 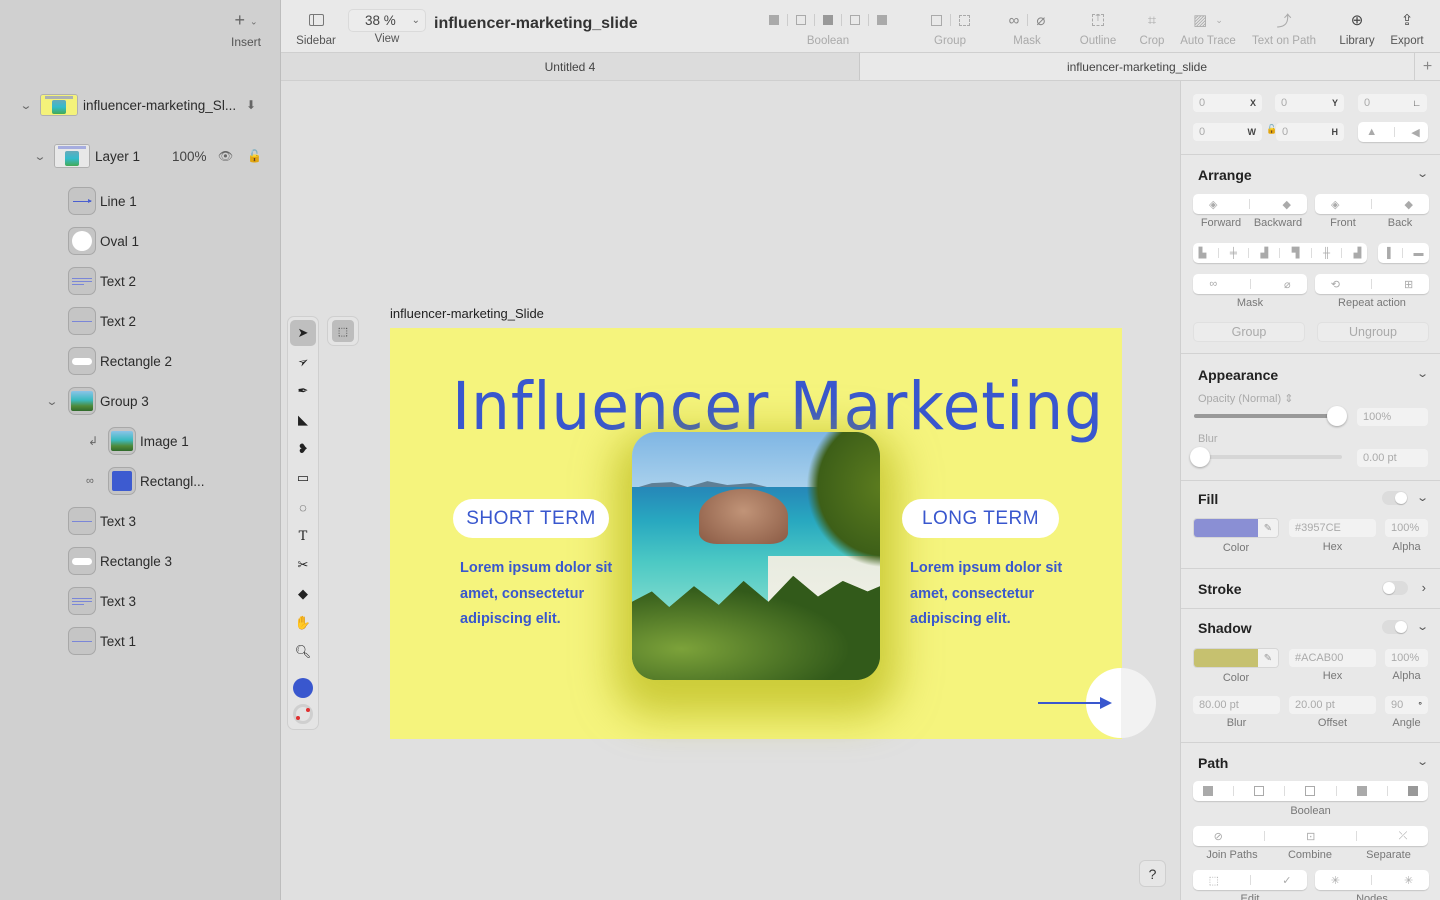 What do you see at coordinates (1152, 873) in the screenshot?
I see `help-button: ?` at bounding box center [1152, 873].